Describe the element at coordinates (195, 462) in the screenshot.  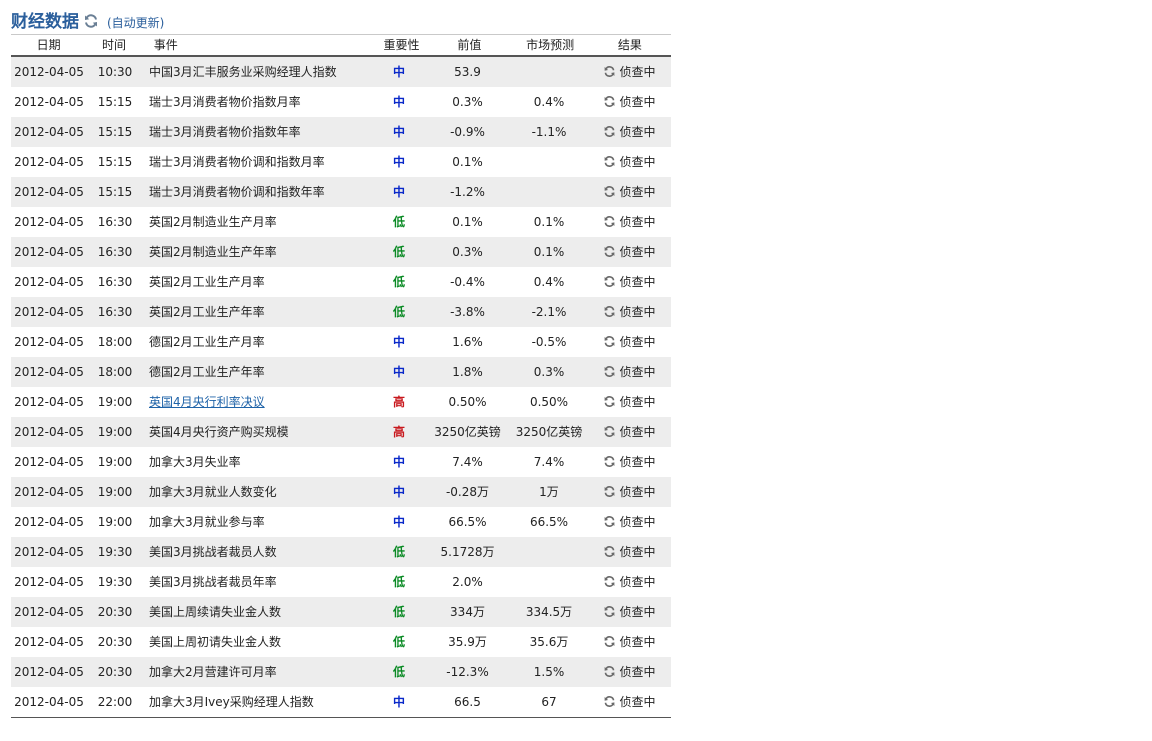
I see `event-label: 加拿大3月失业率` at that location.